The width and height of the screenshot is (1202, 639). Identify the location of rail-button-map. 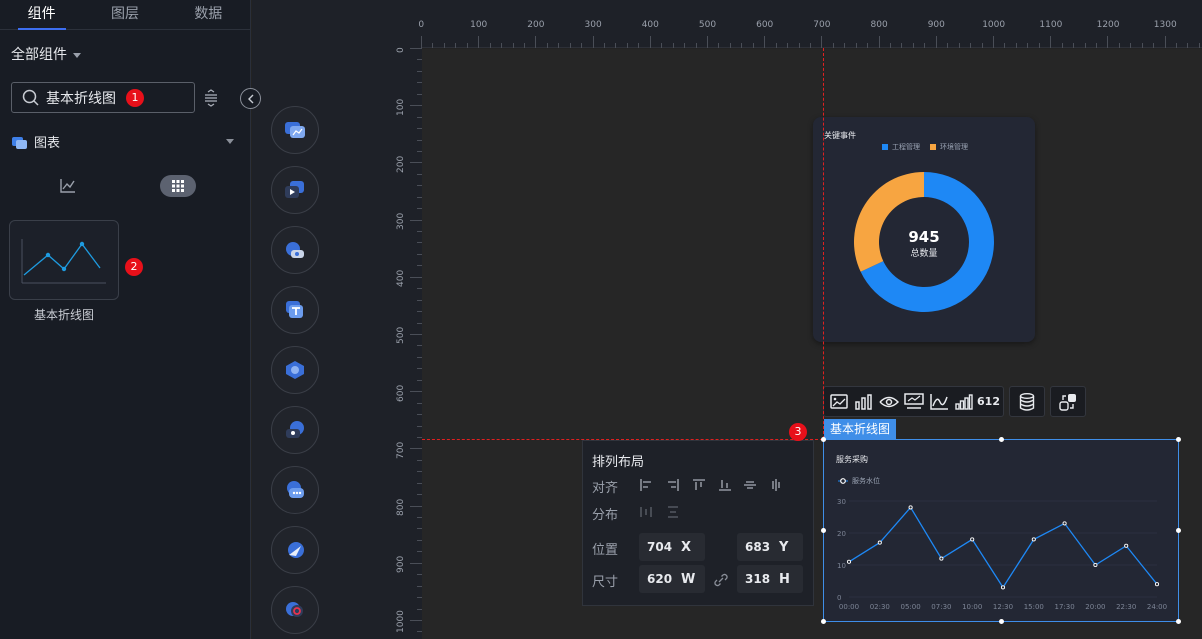
(295, 250).